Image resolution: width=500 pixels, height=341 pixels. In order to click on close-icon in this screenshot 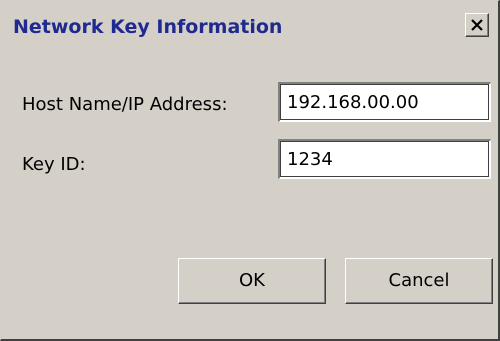, I will do `click(477, 25)`.